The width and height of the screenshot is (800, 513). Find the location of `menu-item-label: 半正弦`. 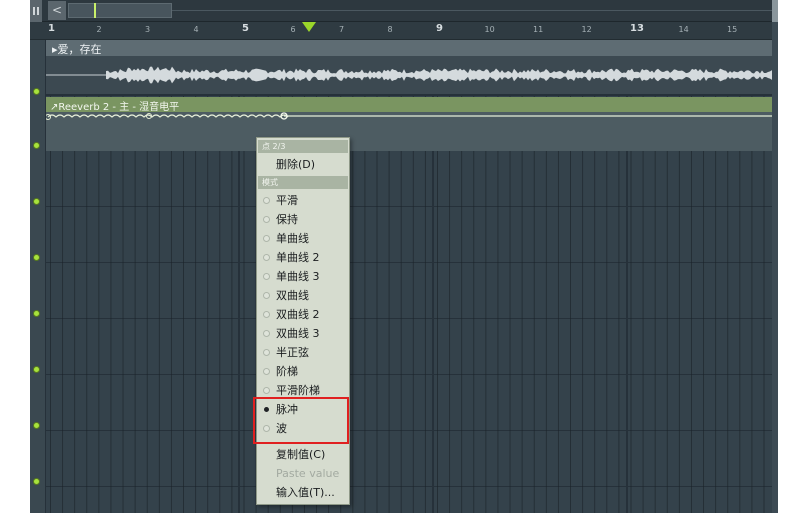

menu-item-label: 半正弦 is located at coordinates (292, 352).